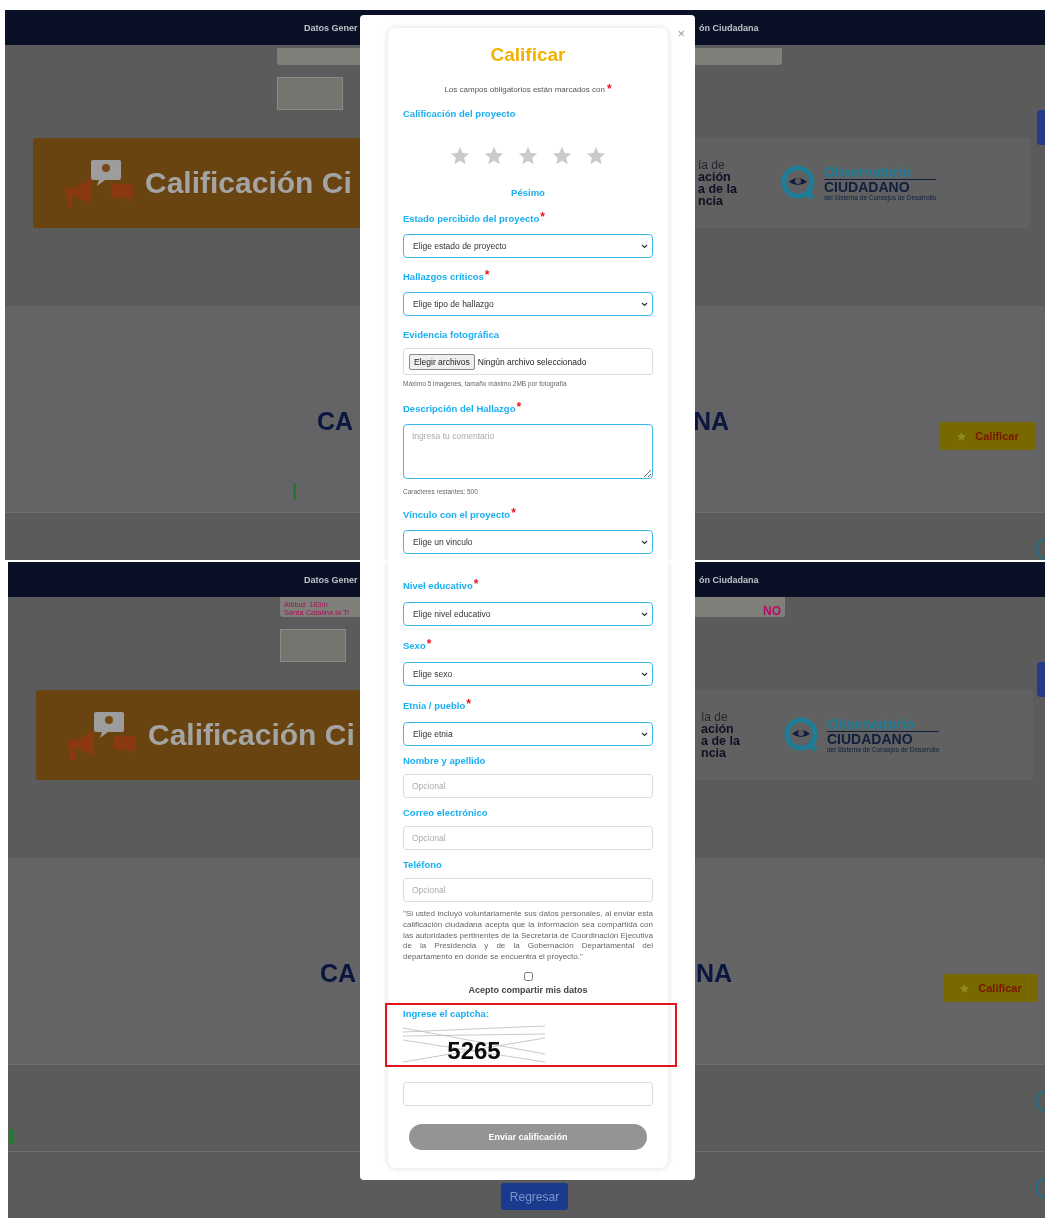 The height and width of the screenshot is (1218, 1045). What do you see at coordinates (474, 1051) in the screenshot?
I see `captcha-code: 5265` at bounding box center [474, 1051].